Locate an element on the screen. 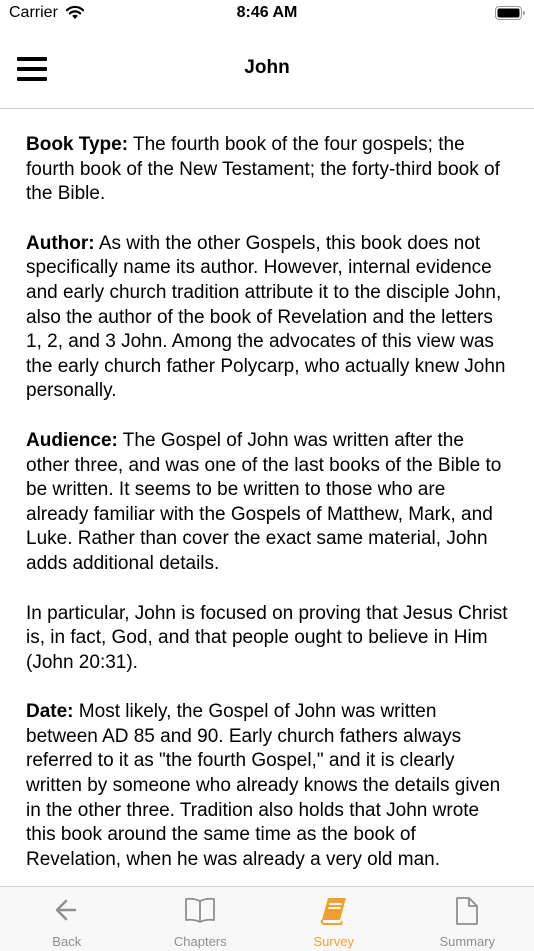 The image size is (534, 951). tab-label: Chapters is located at coordinates (201, 941).